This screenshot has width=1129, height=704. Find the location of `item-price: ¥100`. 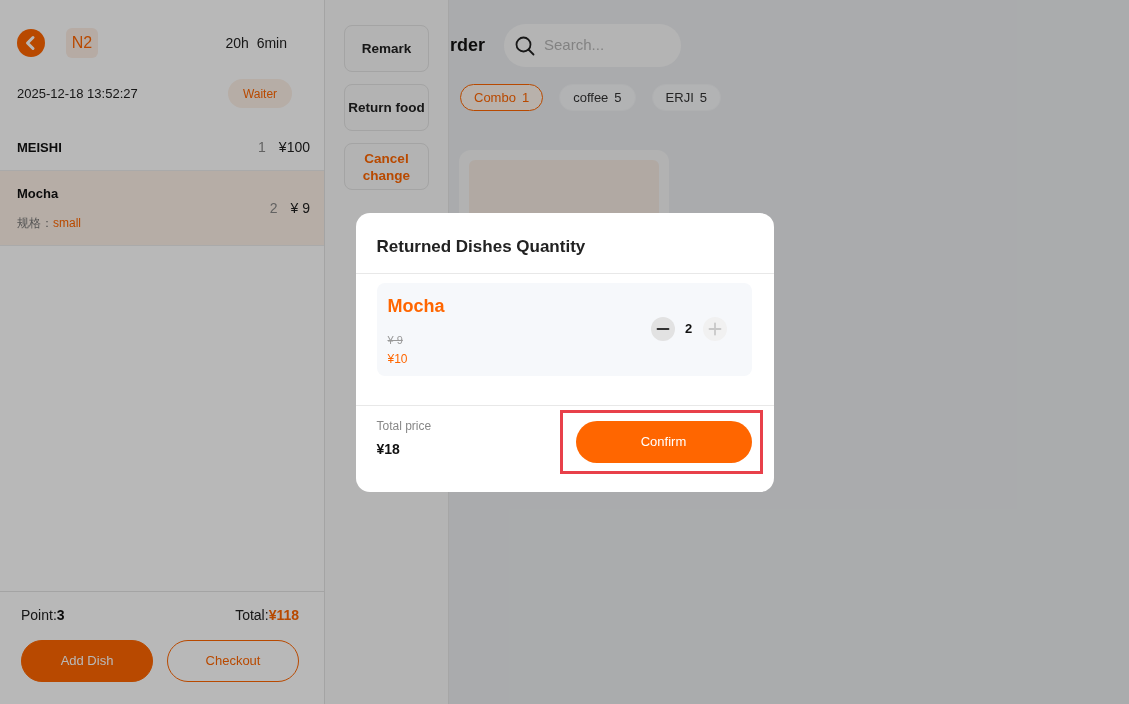

item-price: ¥100 is located at coordinates (294, 147).